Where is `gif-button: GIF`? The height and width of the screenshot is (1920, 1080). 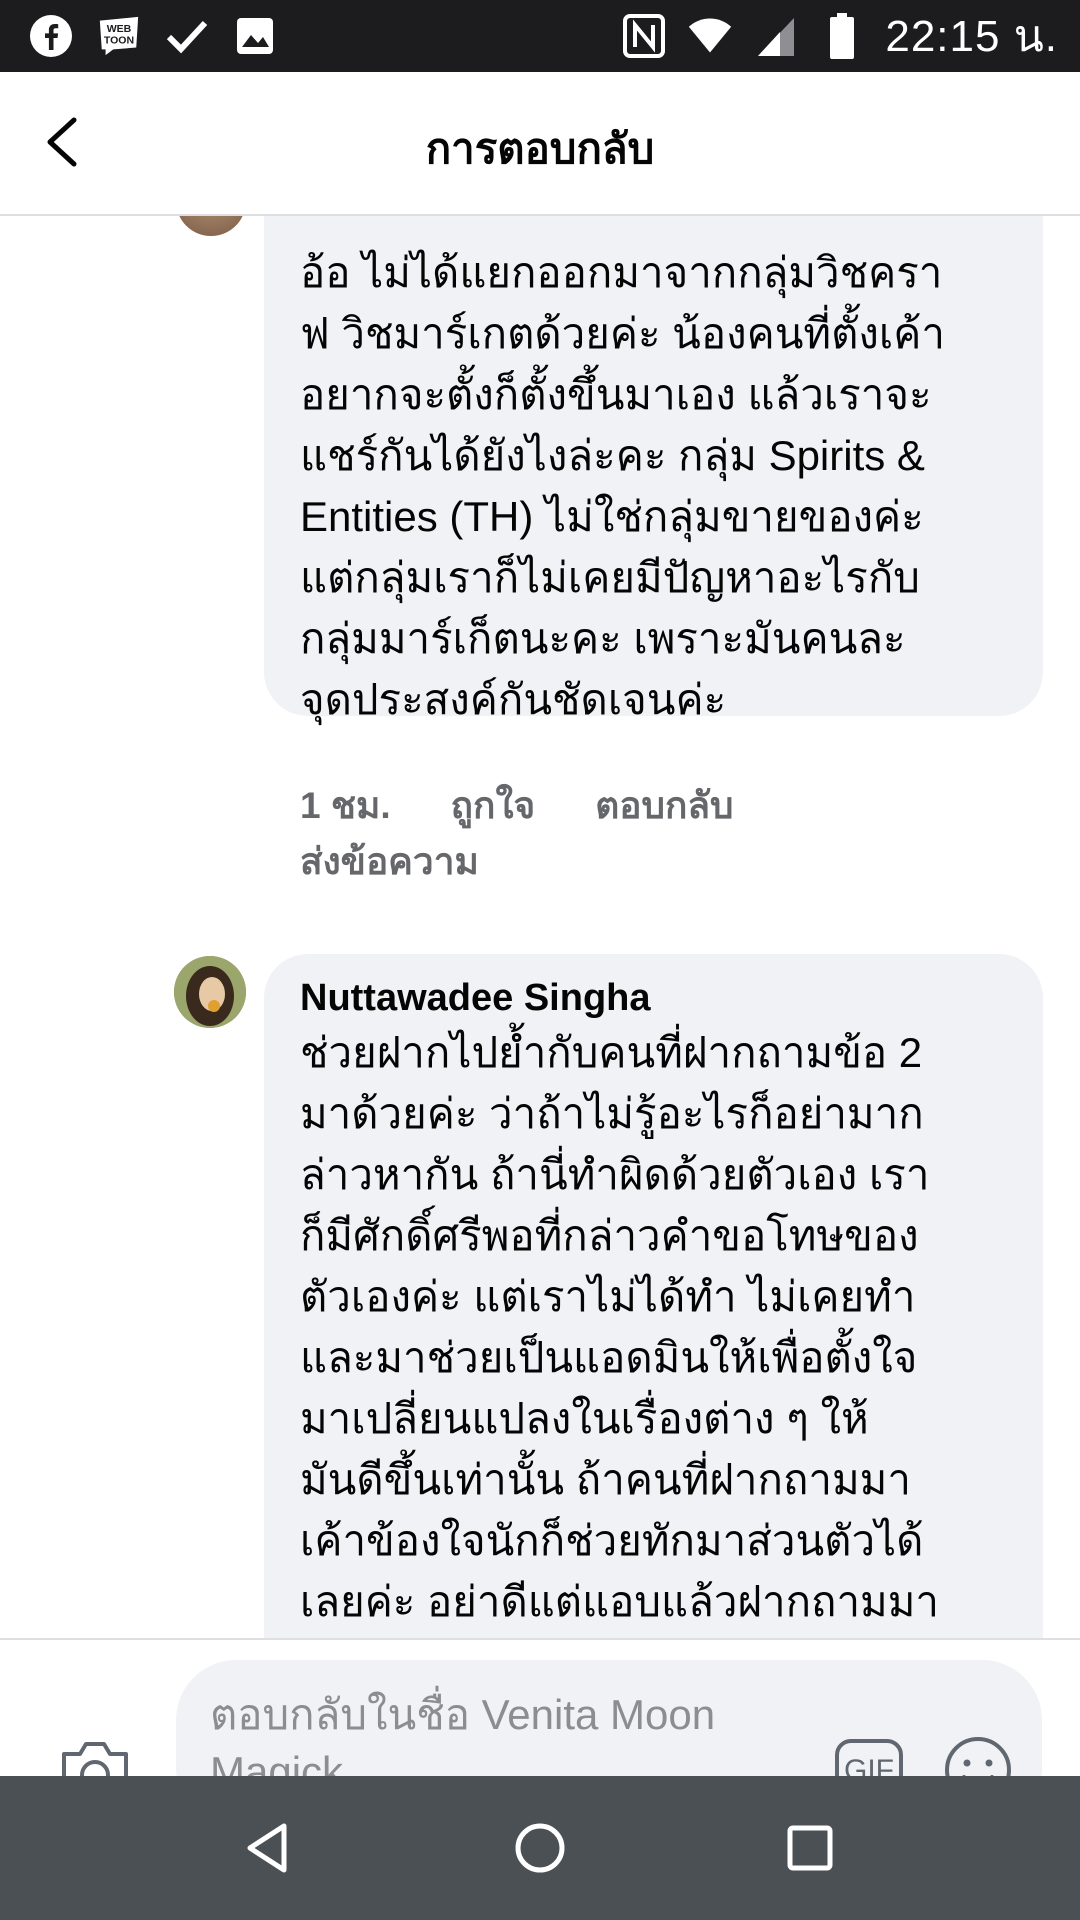 gif-button: GIF is located at coordinates (869, 1757).